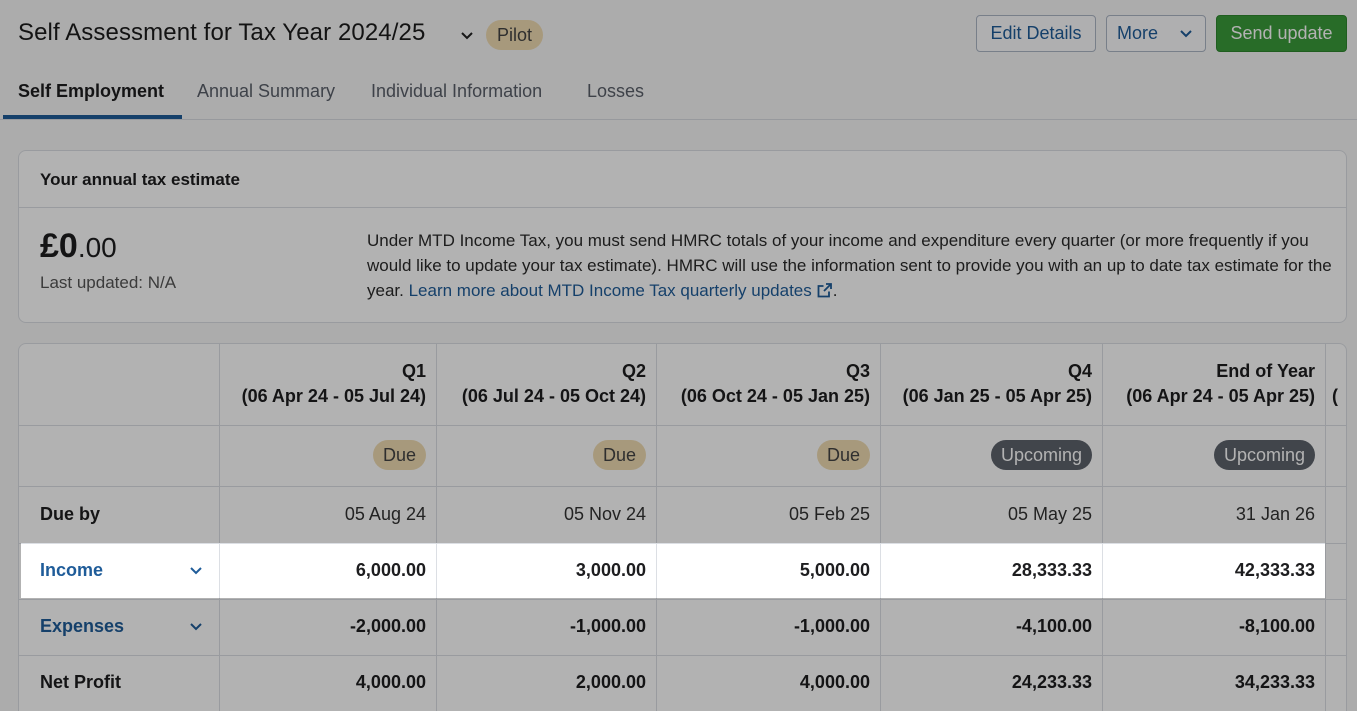 The width and height of the screenshot is (1357, 711). Describe the element at coordinates (824, 290) in the screenshot. I see `external-link-icon` at that location.